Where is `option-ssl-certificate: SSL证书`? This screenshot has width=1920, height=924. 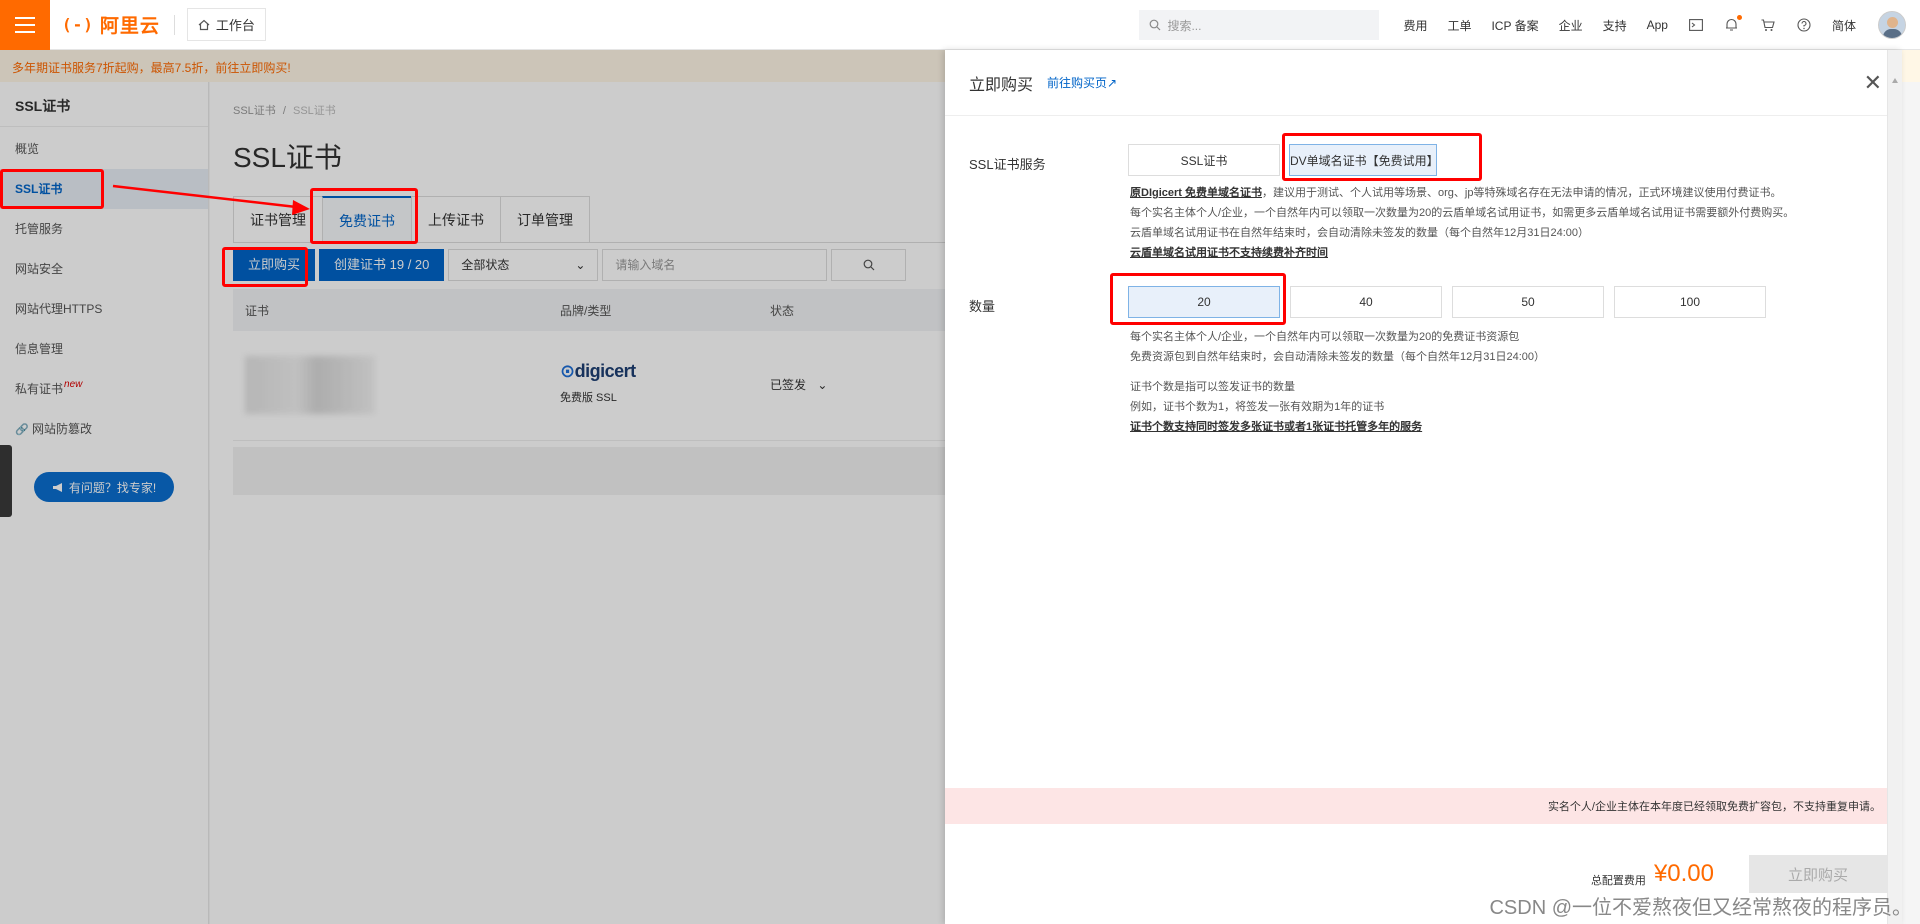 option-ssl-certificate: SSL证书 is located at coordinates (1204, 160).